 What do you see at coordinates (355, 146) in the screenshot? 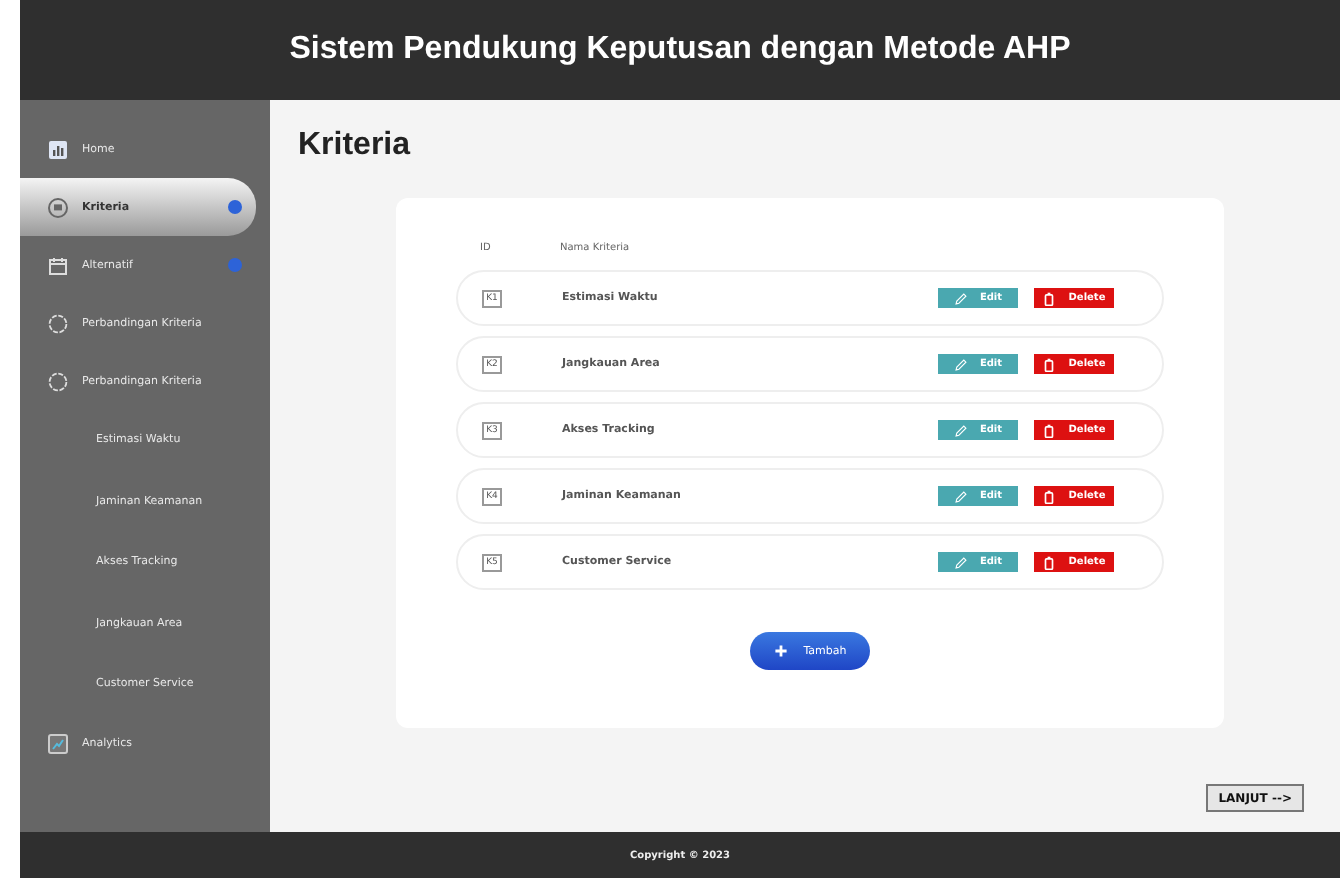
I see `page-title: Kriteria` at bounding box center [355, 146].